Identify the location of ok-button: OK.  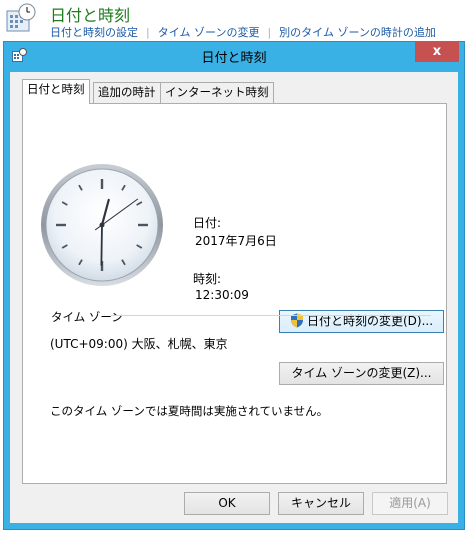
(227, 503).